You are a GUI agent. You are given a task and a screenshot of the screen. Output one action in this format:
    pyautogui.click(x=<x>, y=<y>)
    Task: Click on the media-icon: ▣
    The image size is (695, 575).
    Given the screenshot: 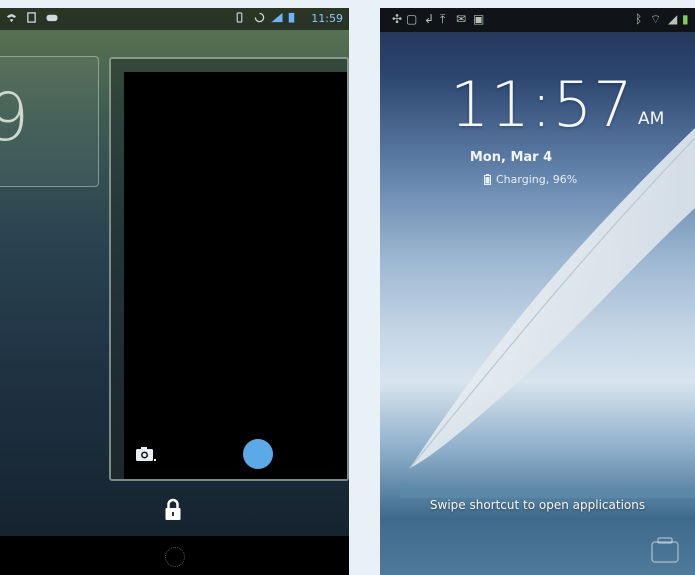 What is the action you would take?
    pyautogui.click(x=479, y=19)
    